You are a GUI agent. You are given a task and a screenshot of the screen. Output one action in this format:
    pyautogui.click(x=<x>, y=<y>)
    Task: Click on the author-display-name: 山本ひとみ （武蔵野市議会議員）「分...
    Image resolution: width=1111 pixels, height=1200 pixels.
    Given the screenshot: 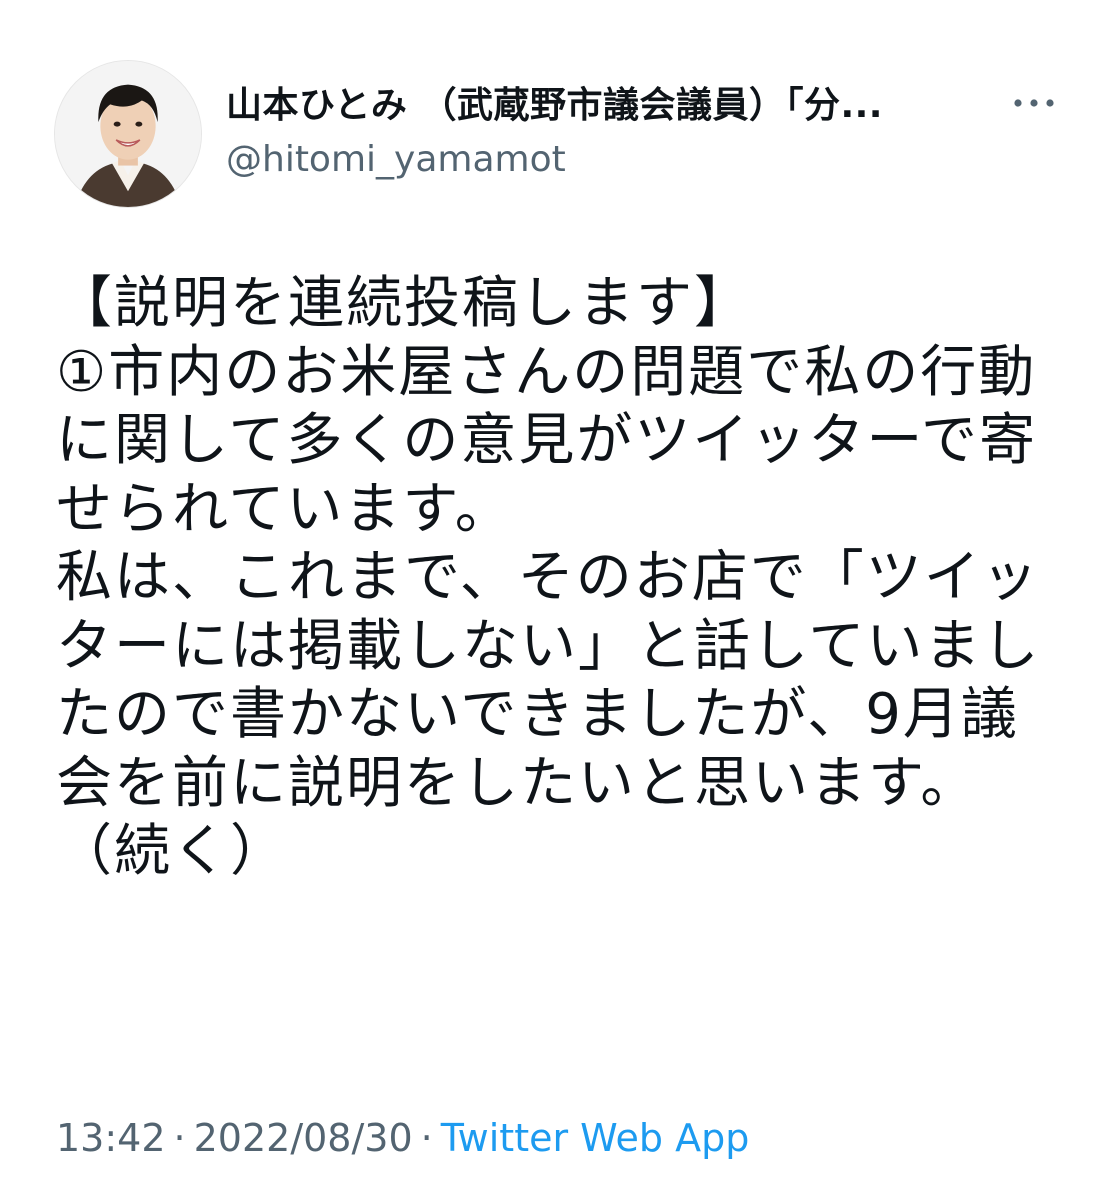 What is the action you would take?
    pyautogui.click(x=598, y=106)
    